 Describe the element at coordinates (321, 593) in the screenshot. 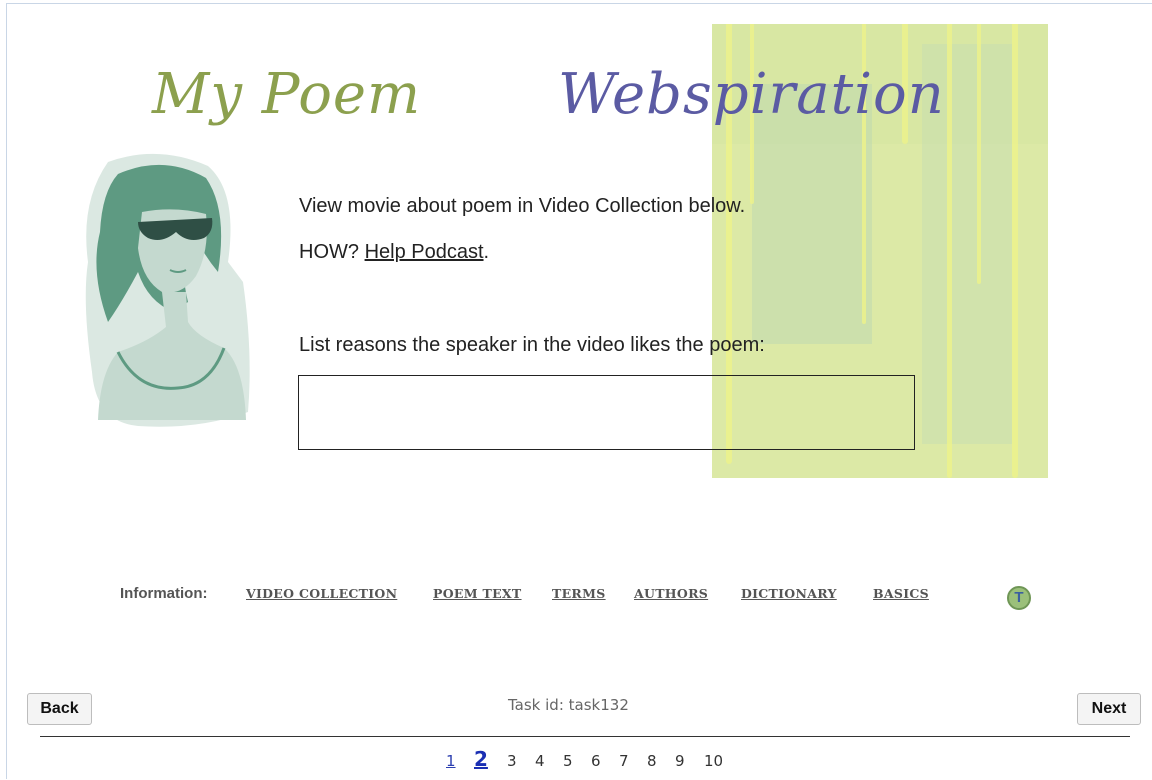

I see `link-video-collection: VIDEO COLLECTION` at that location.